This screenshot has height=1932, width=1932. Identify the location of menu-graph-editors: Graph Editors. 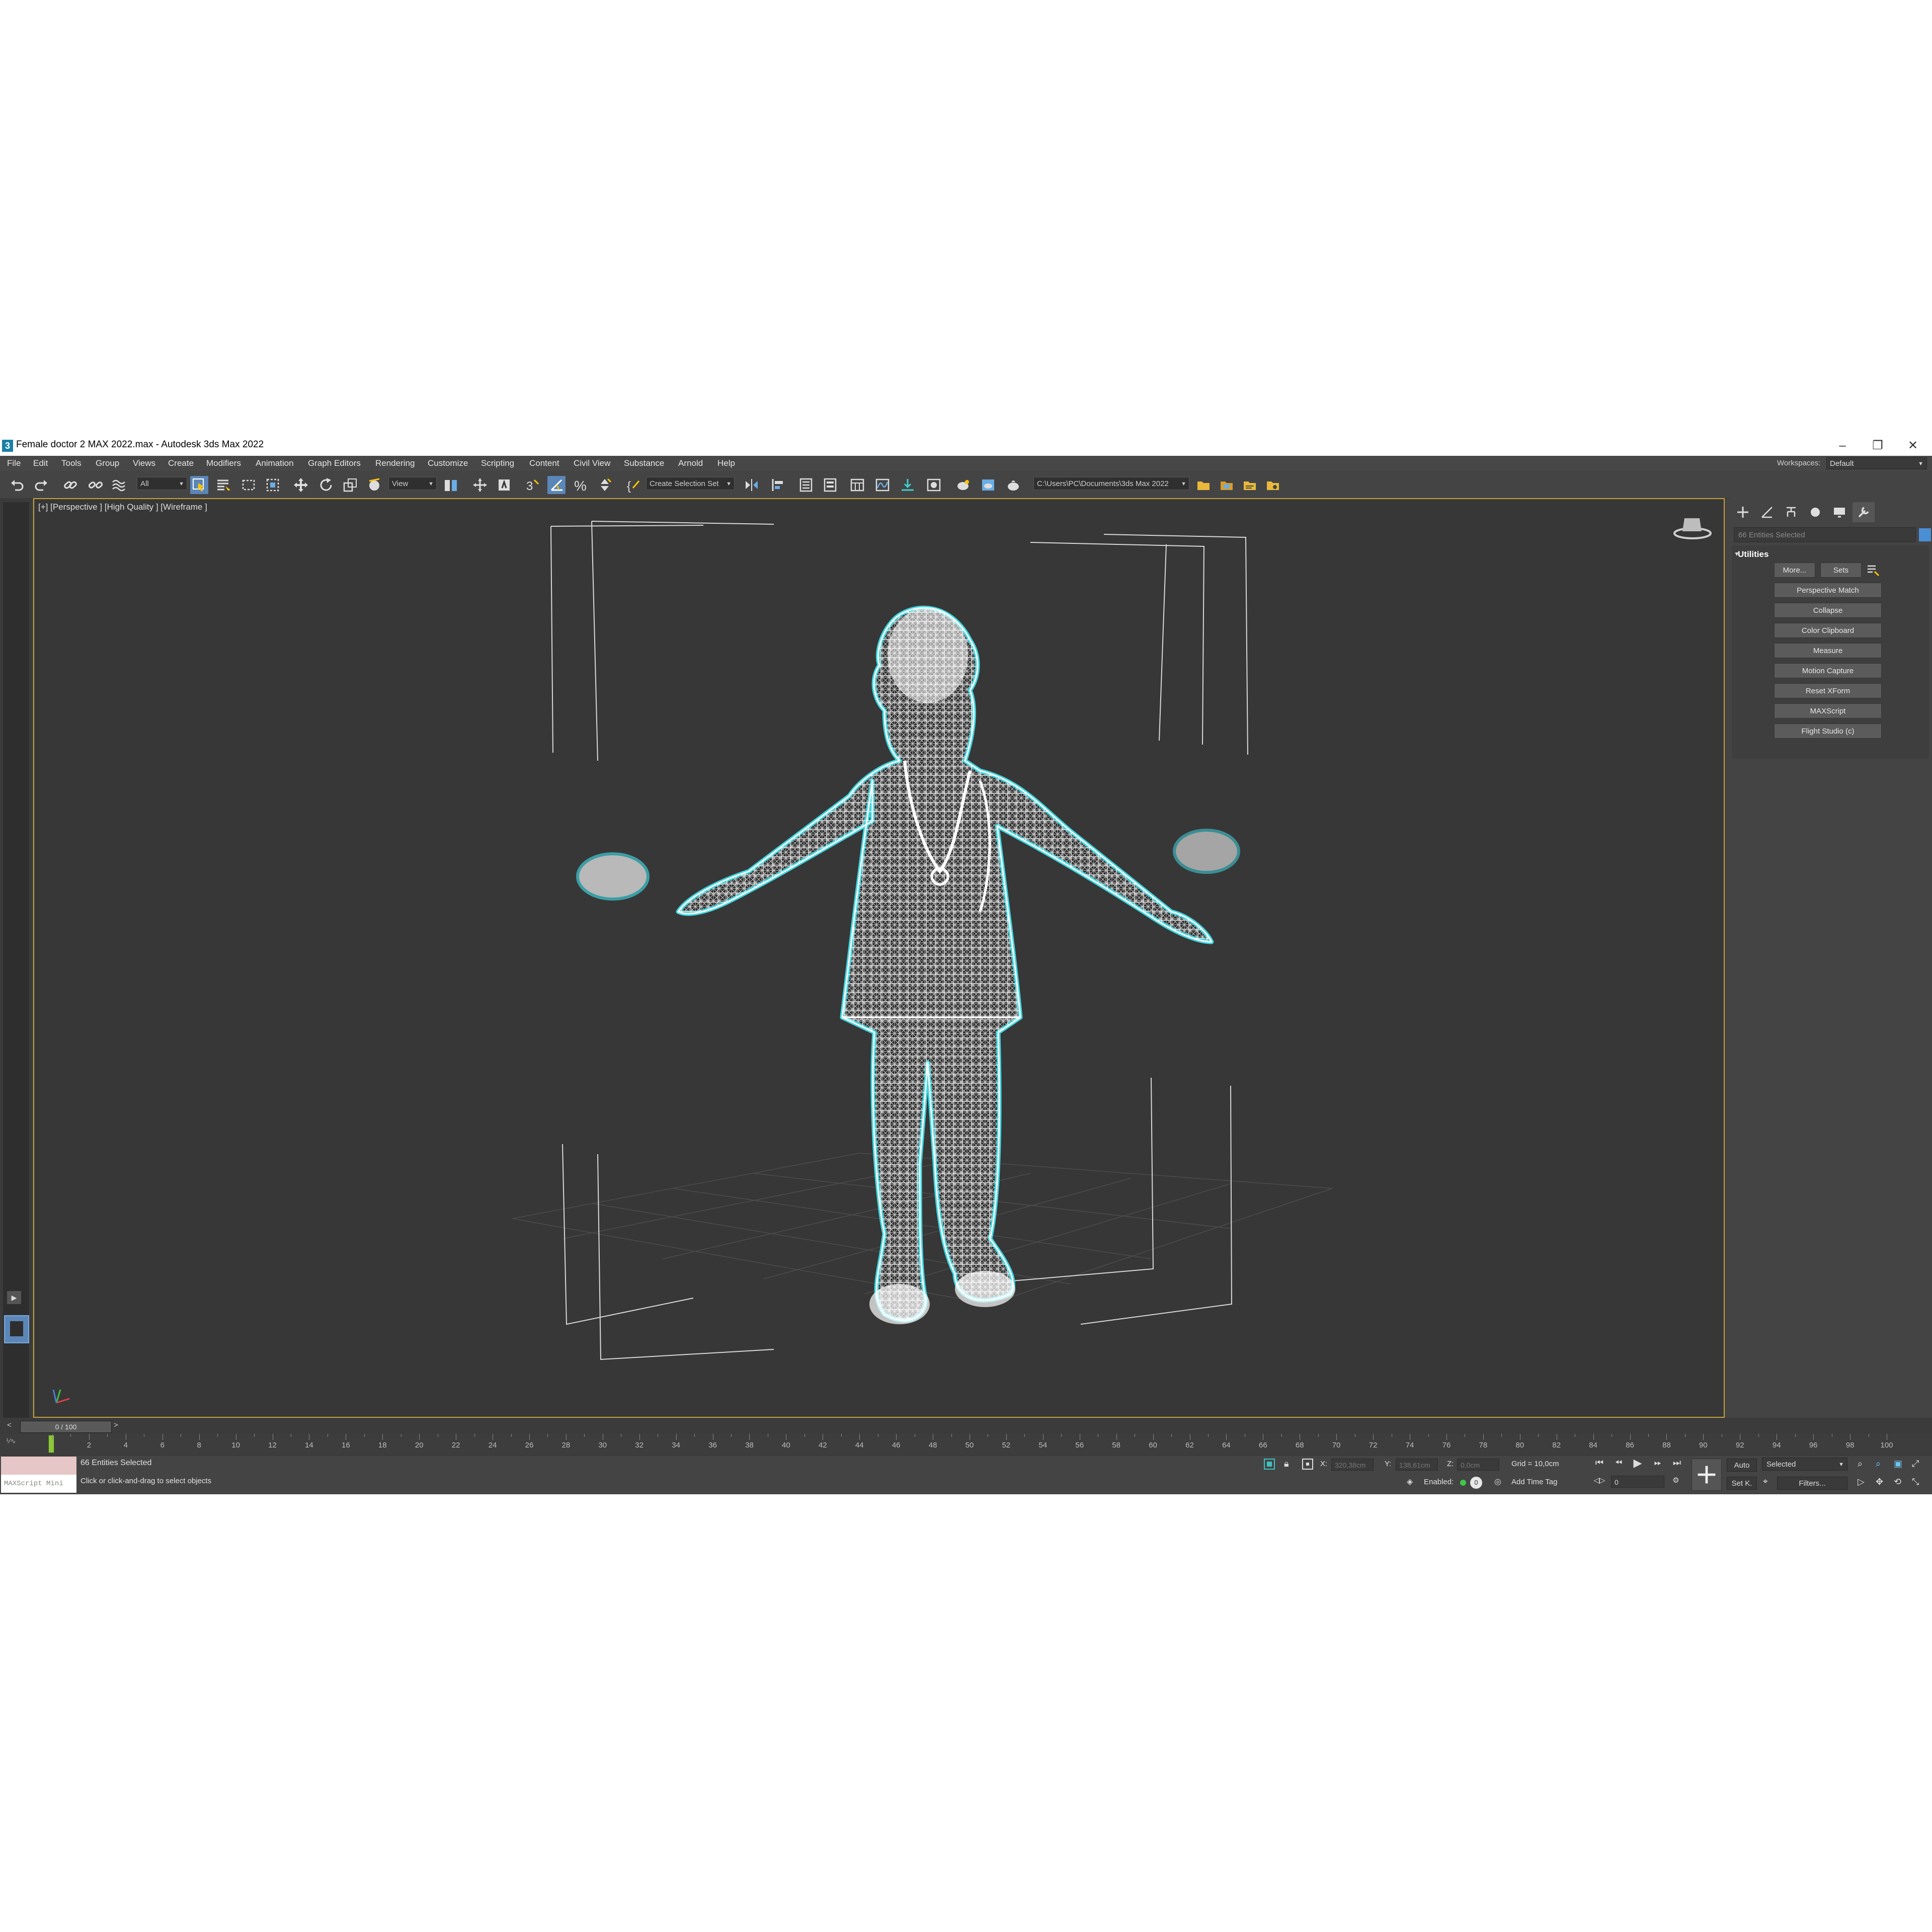
(335, 463).